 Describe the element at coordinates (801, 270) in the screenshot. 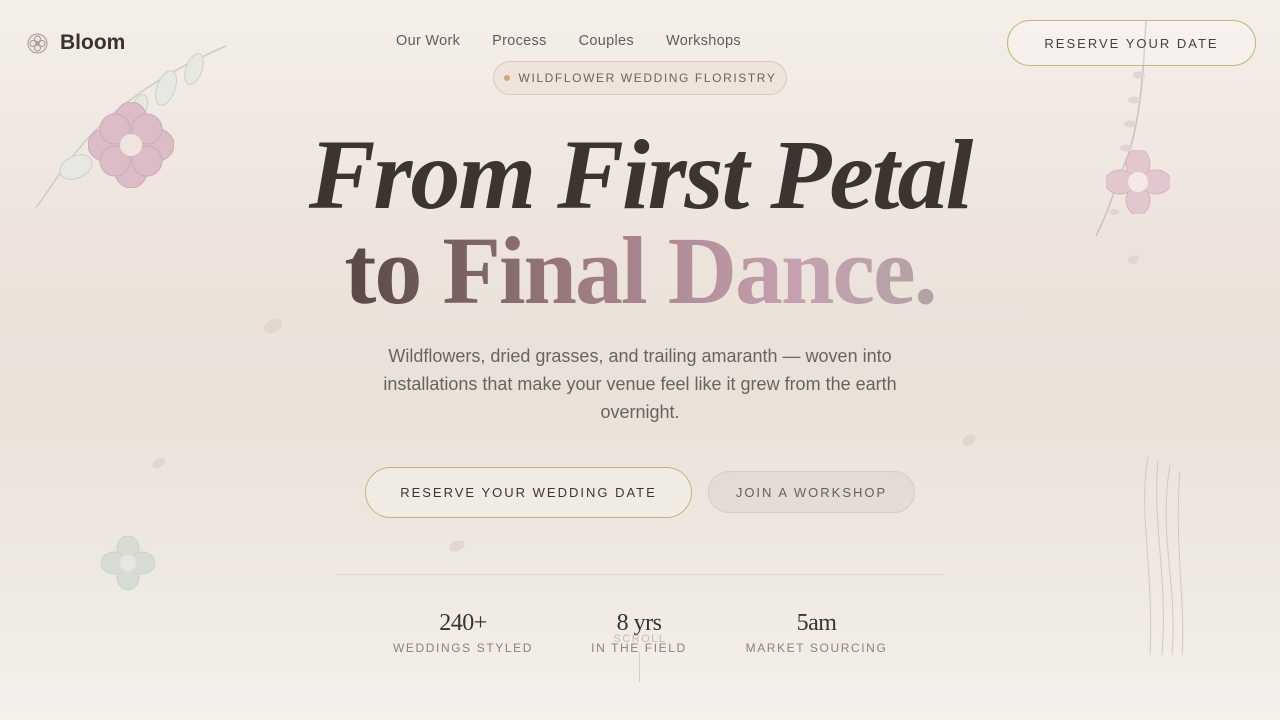

I see `headline-word-dance: Dance.` at that location.